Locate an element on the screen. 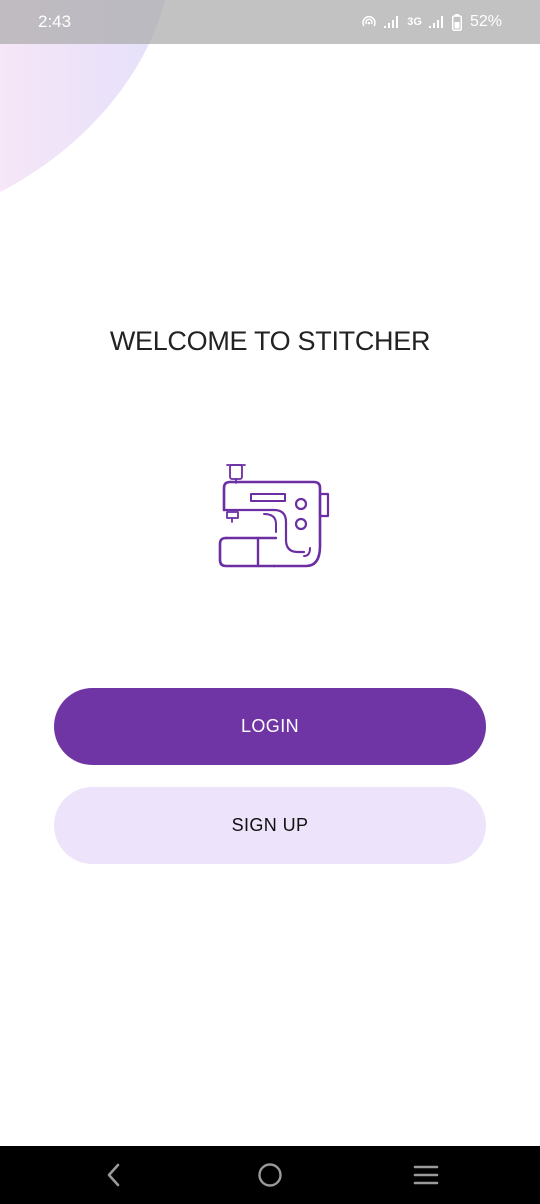 The image size is (540, 1204). network-type-label: 3G is located at coordinates (414, 22).